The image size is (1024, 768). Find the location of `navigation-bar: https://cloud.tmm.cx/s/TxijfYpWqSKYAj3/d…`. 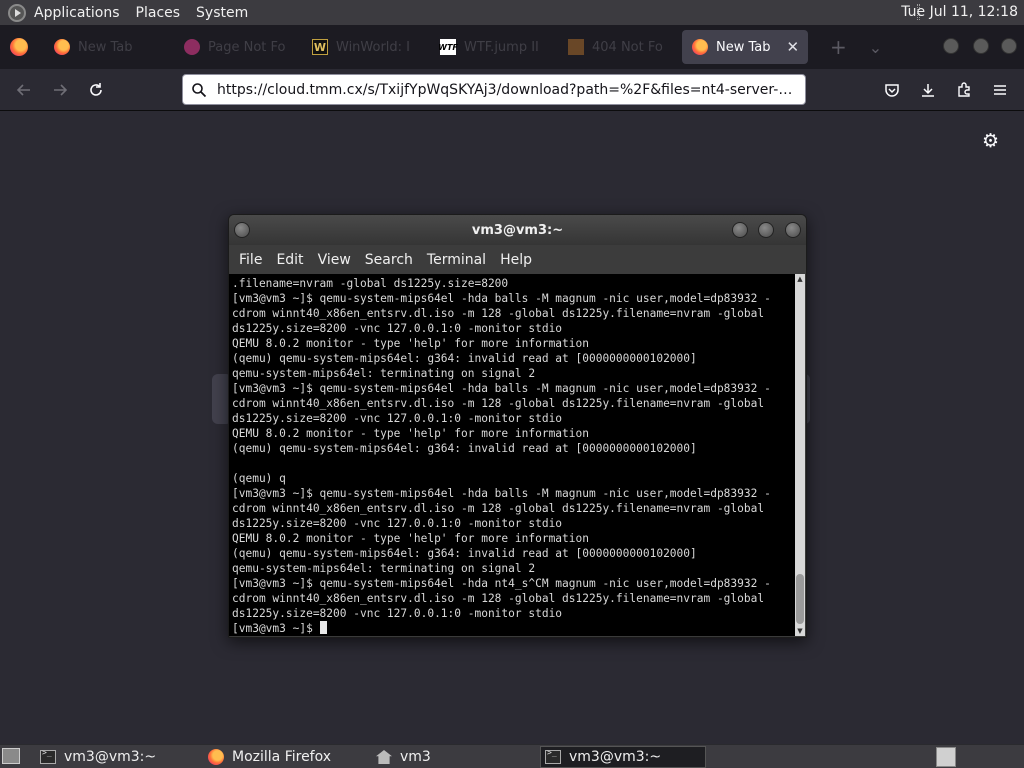

navigation-bar: https://cloud.tmm.cx/s/TxijfYpWqSKYAj3/d… is located at coordinates (512, 90).